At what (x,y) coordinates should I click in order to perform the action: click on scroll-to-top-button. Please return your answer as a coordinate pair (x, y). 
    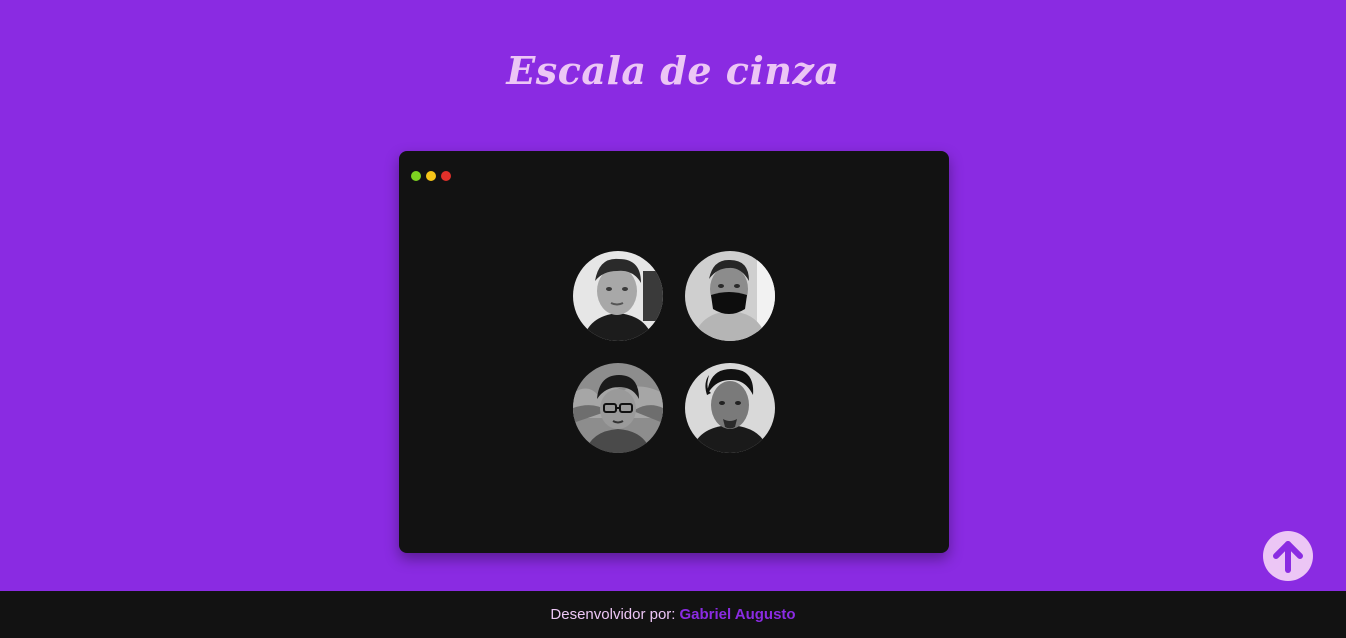
    Looking at the image, I should click on (1288, 556).